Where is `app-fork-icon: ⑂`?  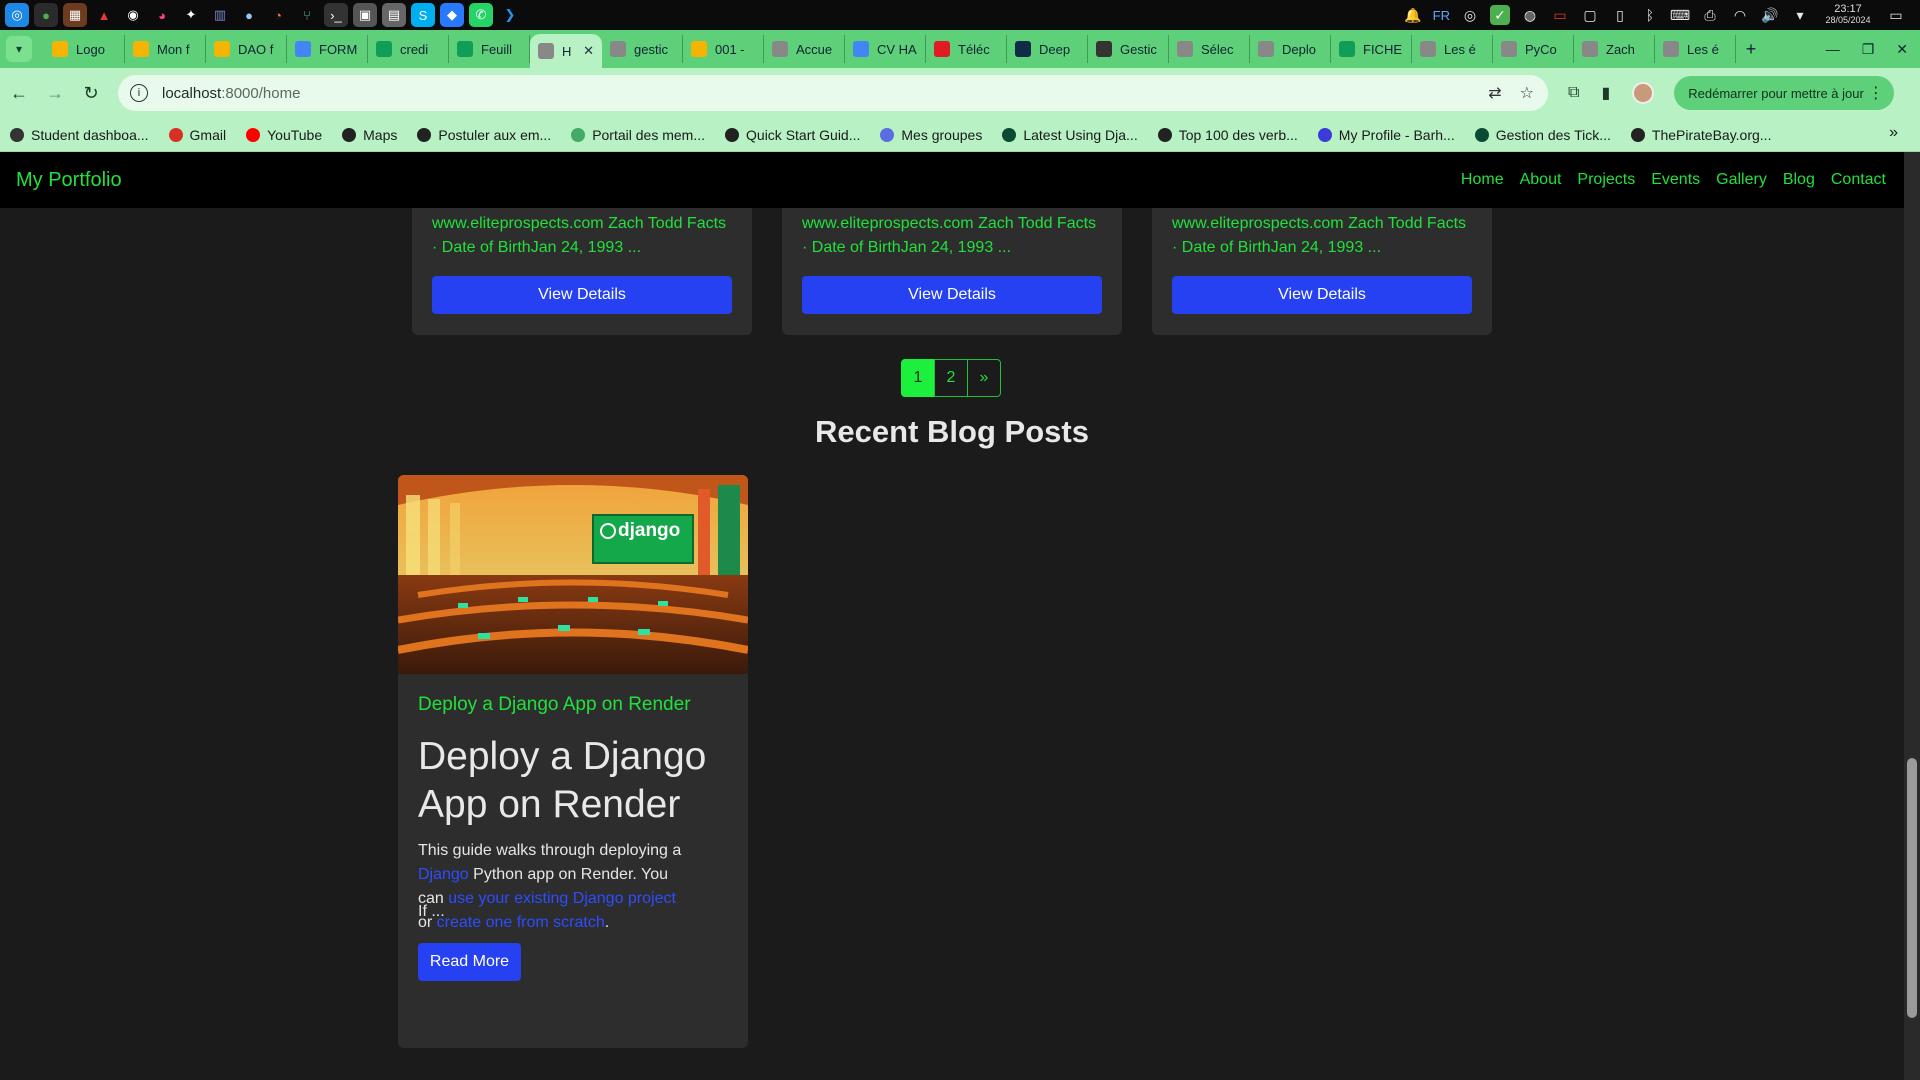 app-fork-icon: ⑂ is located at coordinates (307, 15).